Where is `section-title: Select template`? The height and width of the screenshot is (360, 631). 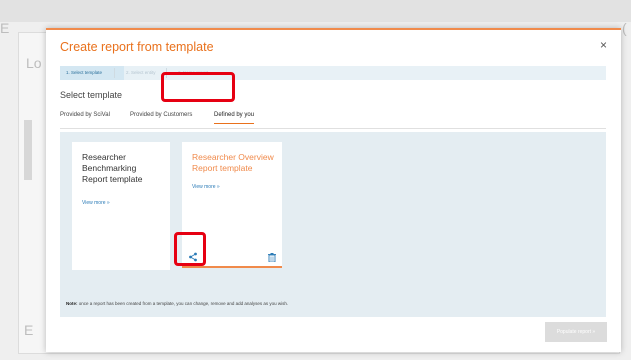 section-title: Select template is located at coordinates (91, 95).